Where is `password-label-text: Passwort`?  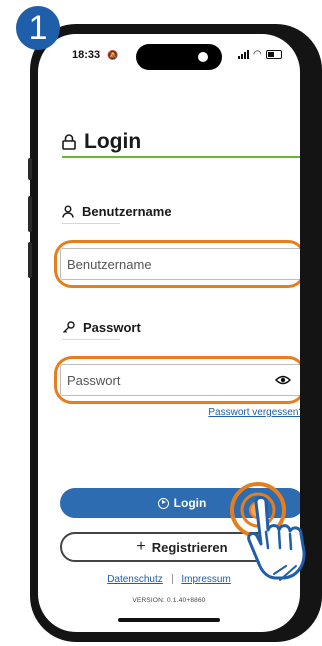 password-label-text: Passwort is located at coordinates (112, 327).